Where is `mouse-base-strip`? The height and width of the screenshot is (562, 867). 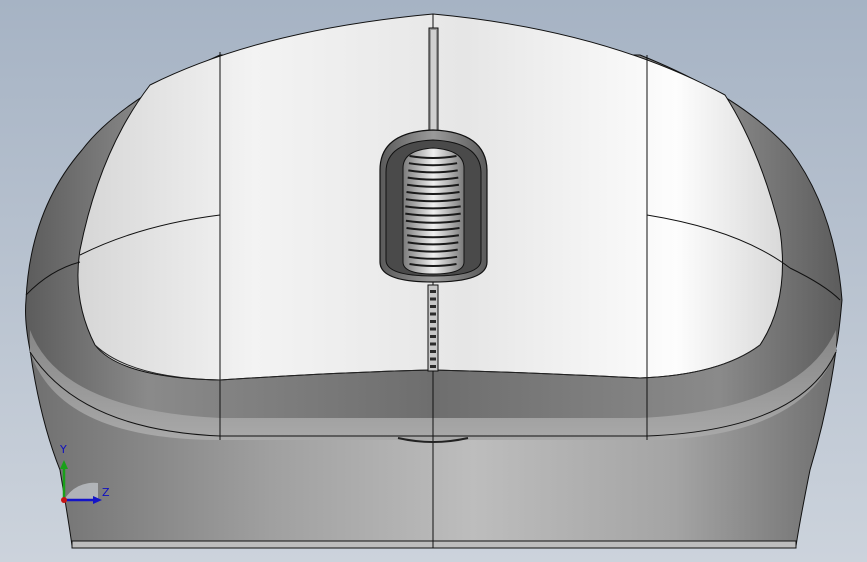
mouse-base-strip is located at coordinates (434, 544).